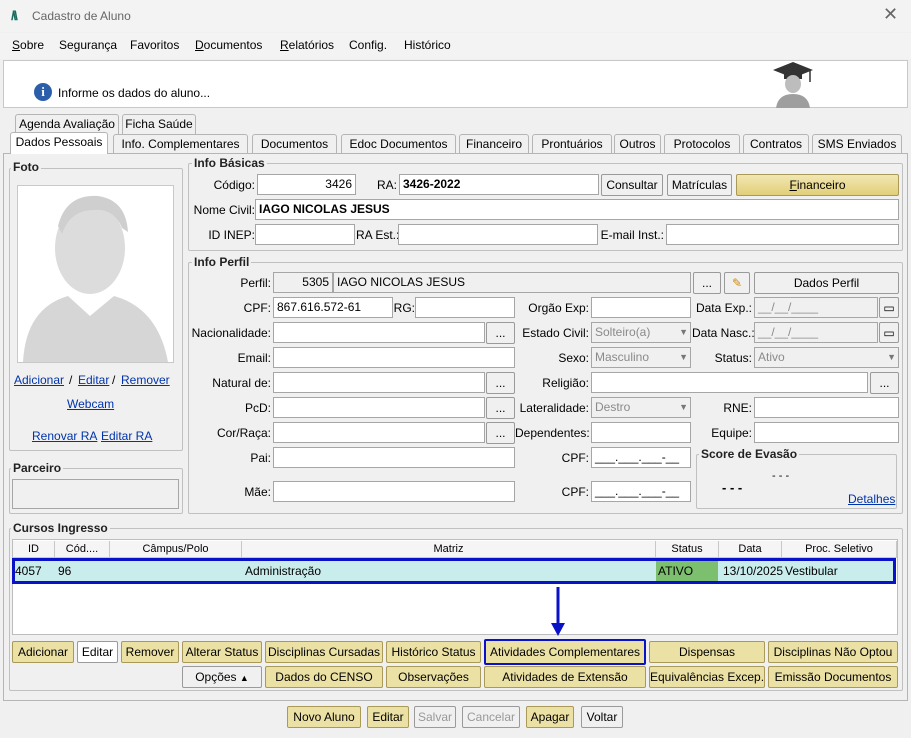  What do you see at coordinates (398, 144) in the screenshot?
I see `tab-edoc-documentos: Edoc Documentos` at bounding box center [398, 144].